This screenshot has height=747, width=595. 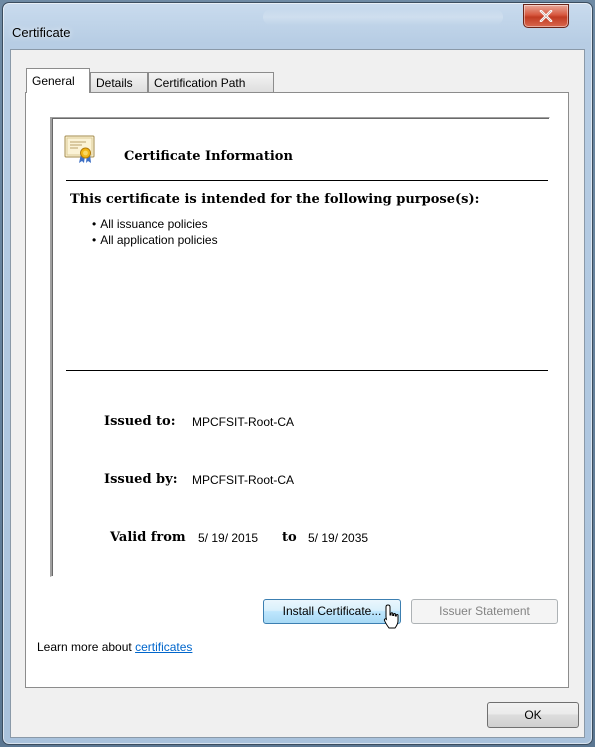 What do you see at coordinates (208, 156) in the screenshot?
I see `certificate-info-title: Certificate Information` at bounding box center [208, 156].